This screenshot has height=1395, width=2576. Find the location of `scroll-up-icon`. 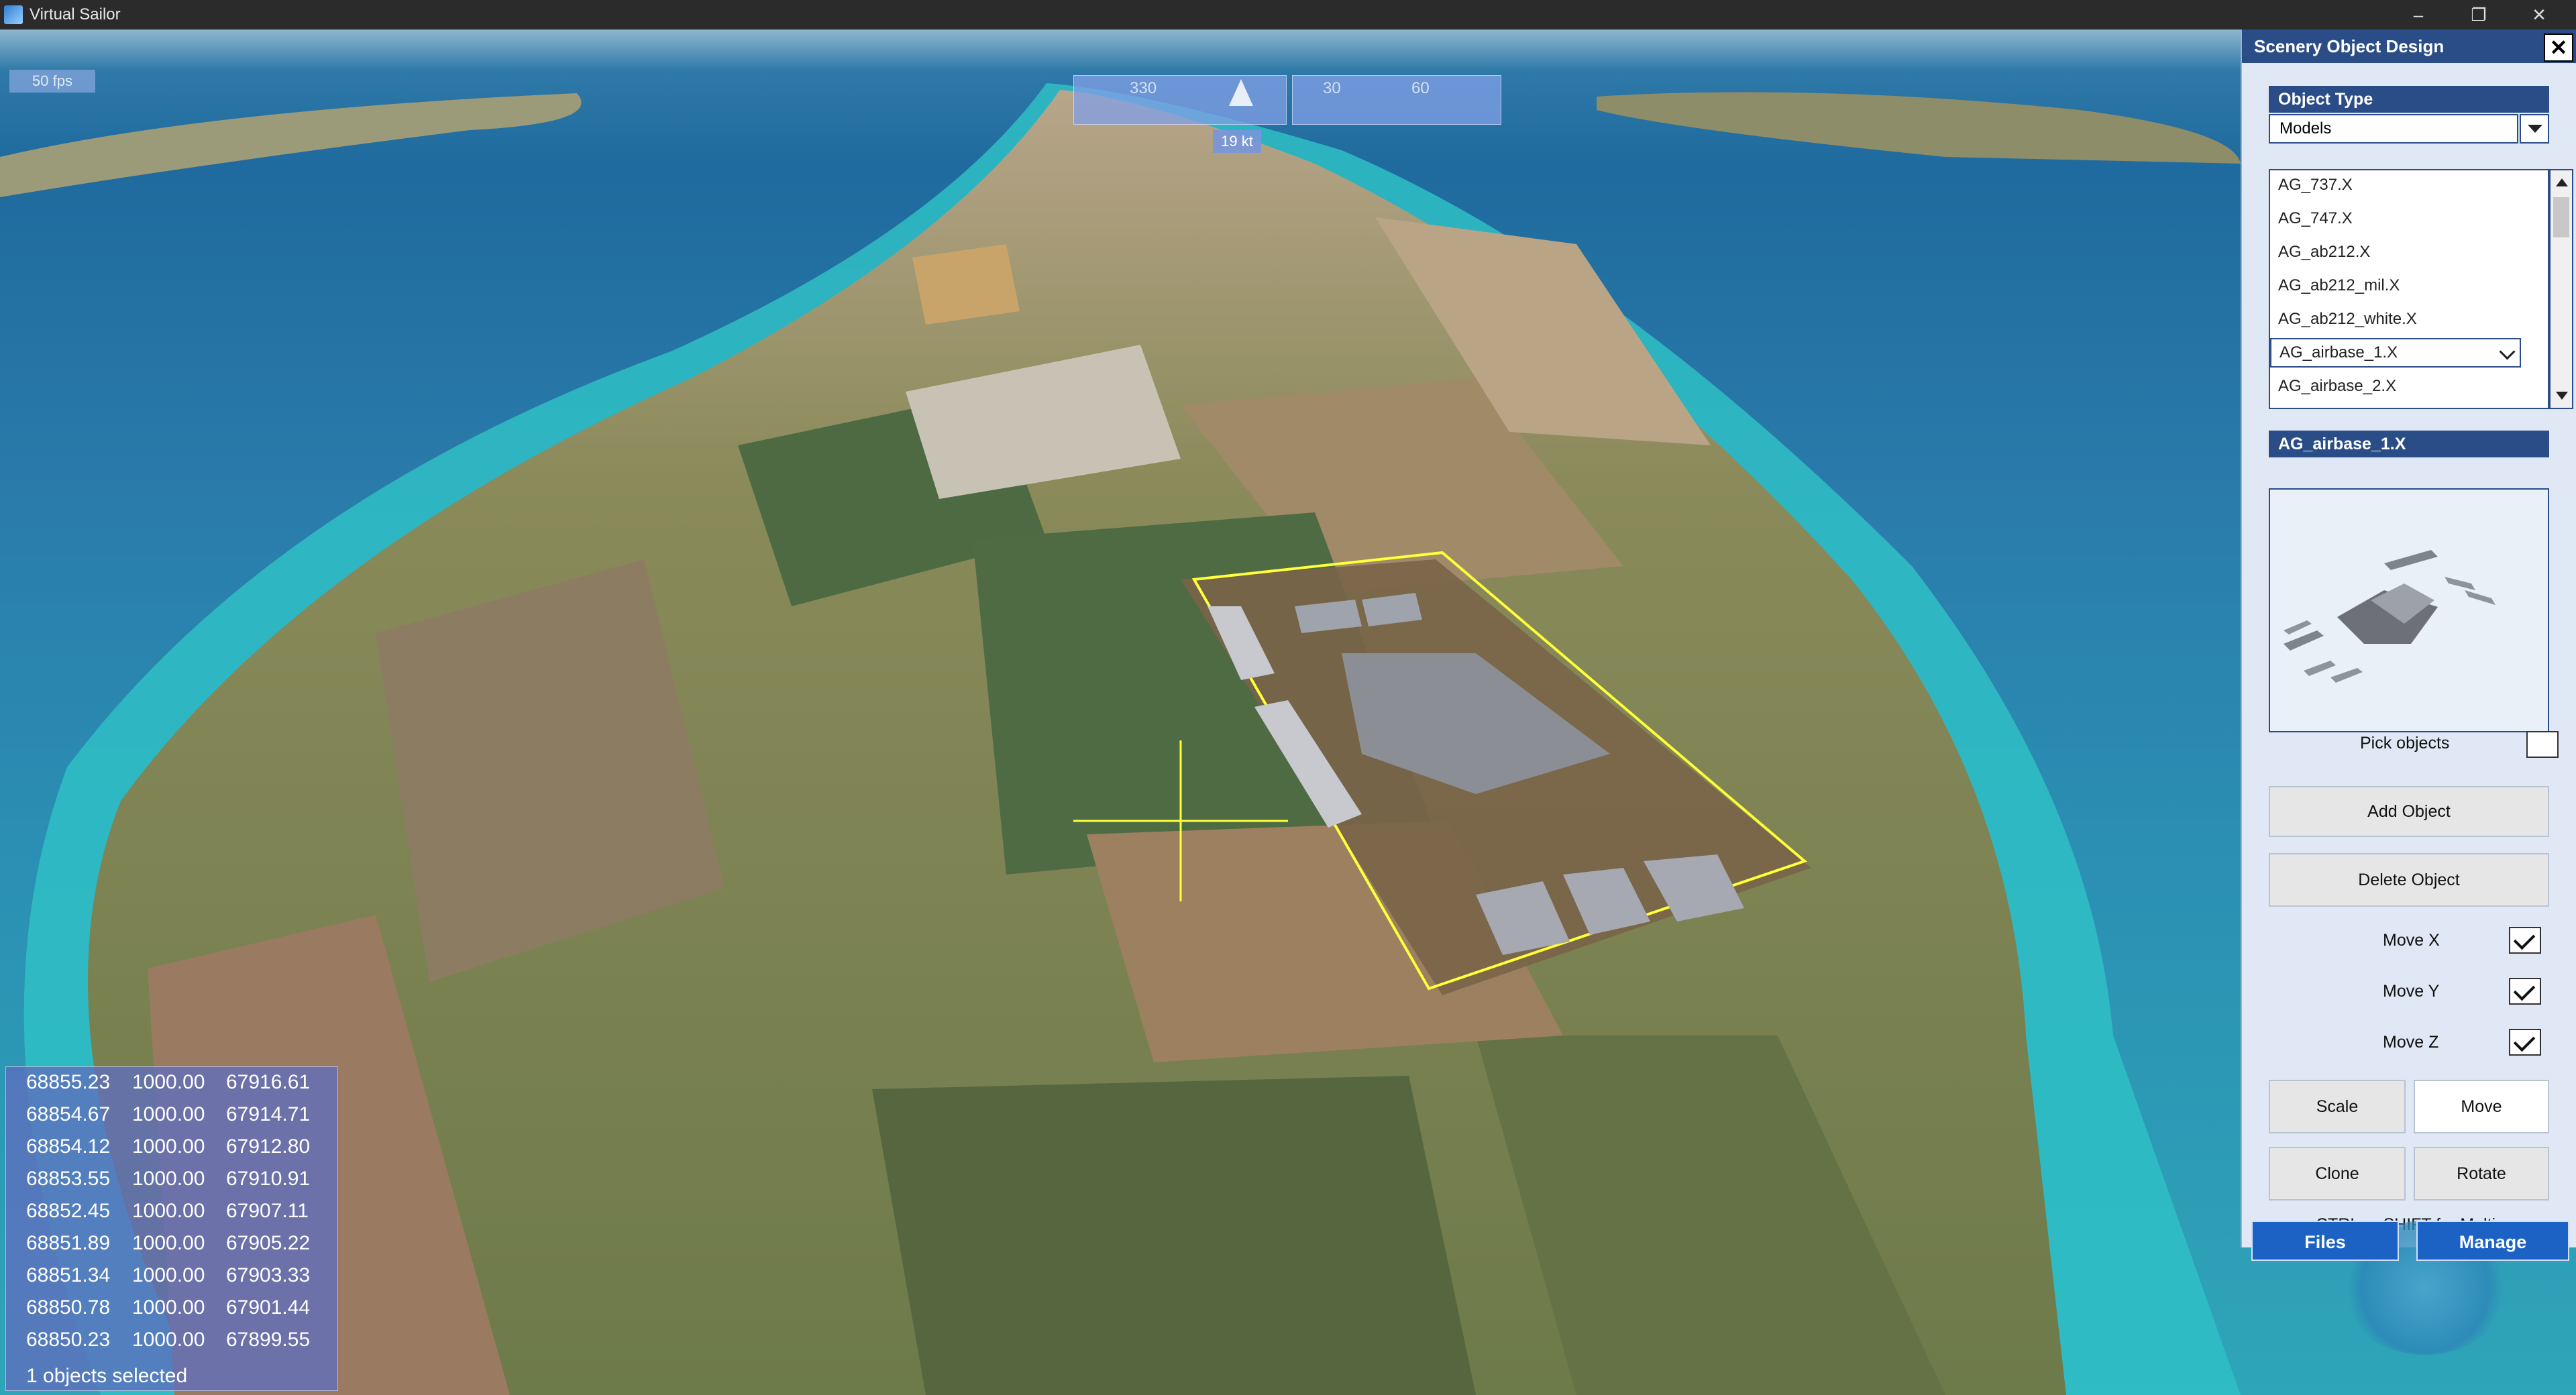

scroll-up-icon is located at coordinates (2562, 182).